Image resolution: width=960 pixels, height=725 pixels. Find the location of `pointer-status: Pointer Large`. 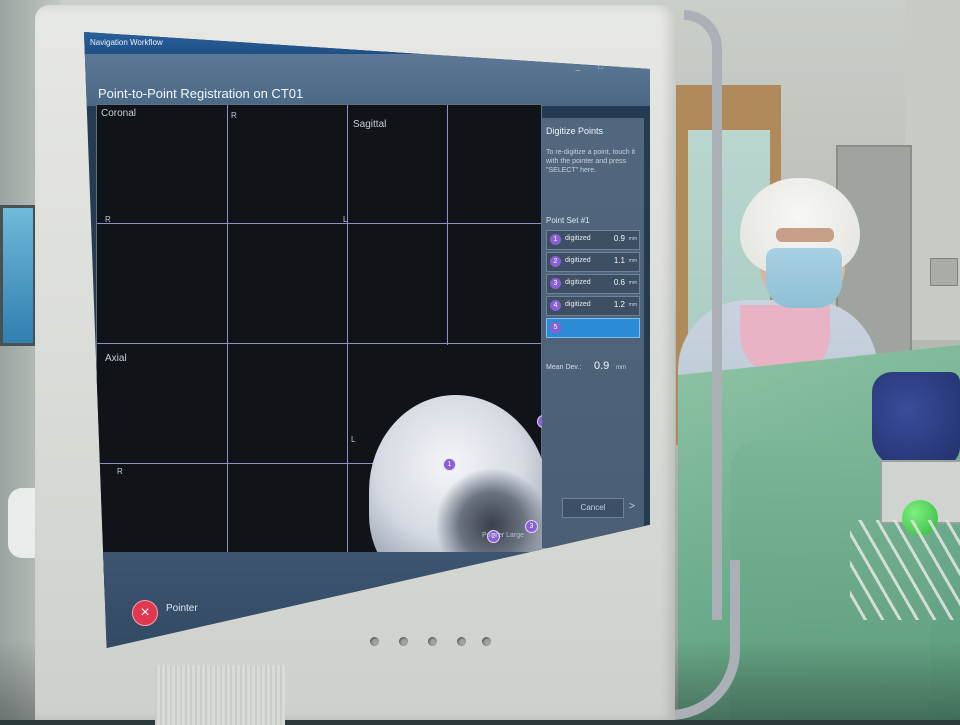

pointer-status: Pointer Large is located at coordinates (503, 535).